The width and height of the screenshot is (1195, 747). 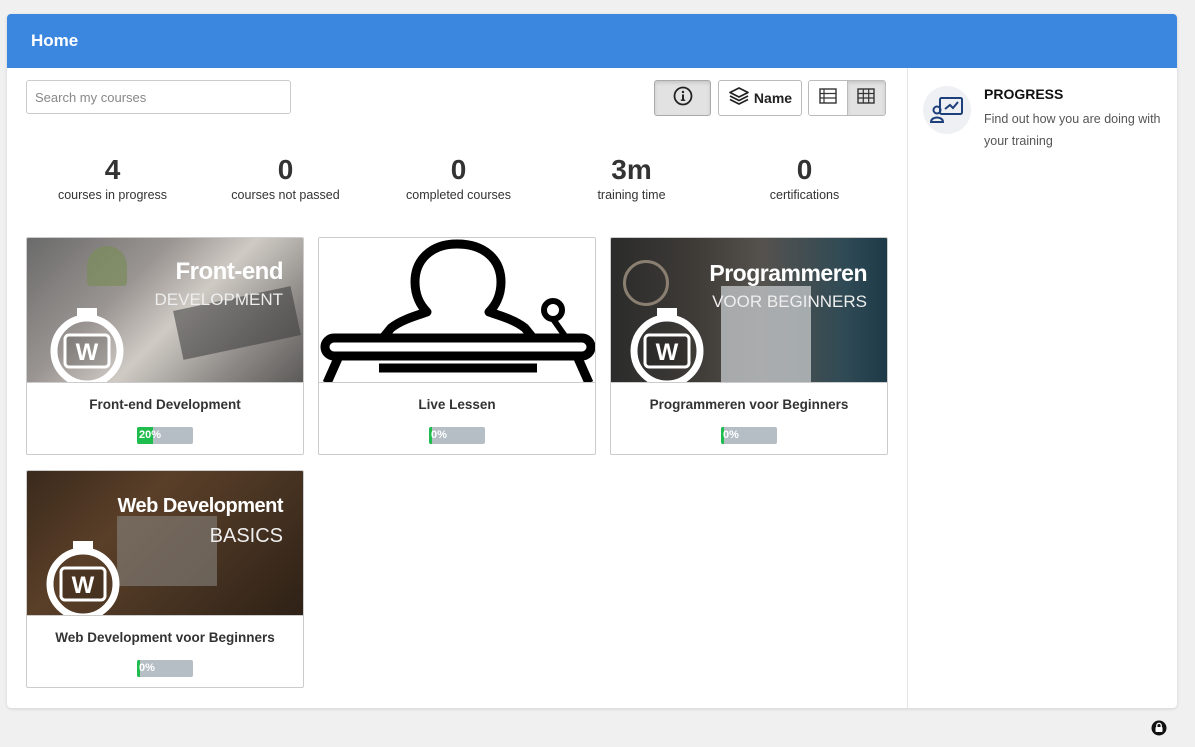 What do you see at coordinates (749, 404) in the screenshot?
I see `course-name: Programmeren voor Beginners` at bounding box center [749, 404].